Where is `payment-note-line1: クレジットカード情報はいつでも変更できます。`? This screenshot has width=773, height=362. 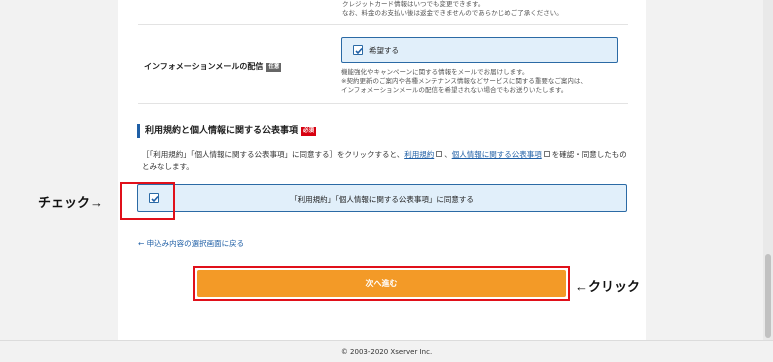
payment-note-line1: クレジットカード情報はいつでも変更できます。 is located at coordinates (413, 4).